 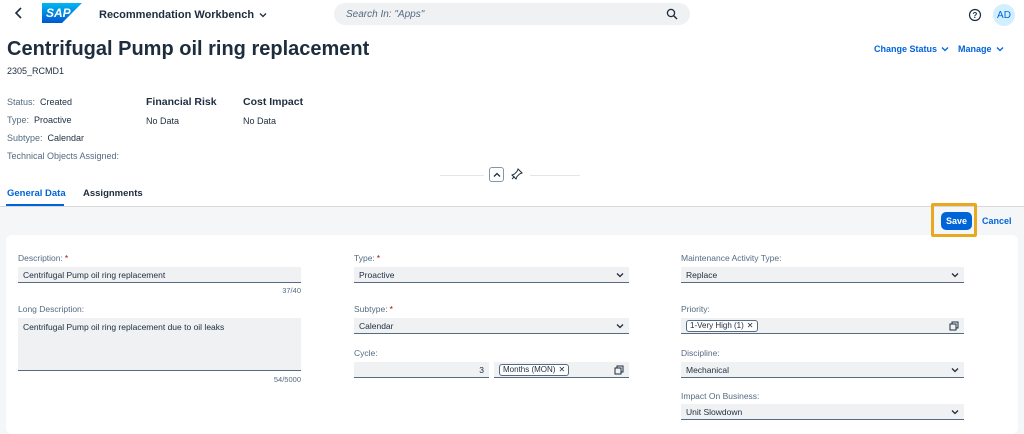 What do you see at coordinates (25, 138) in the screenshot?
I see `subtype-label: Subtype:` at bounding box center [25, 138].